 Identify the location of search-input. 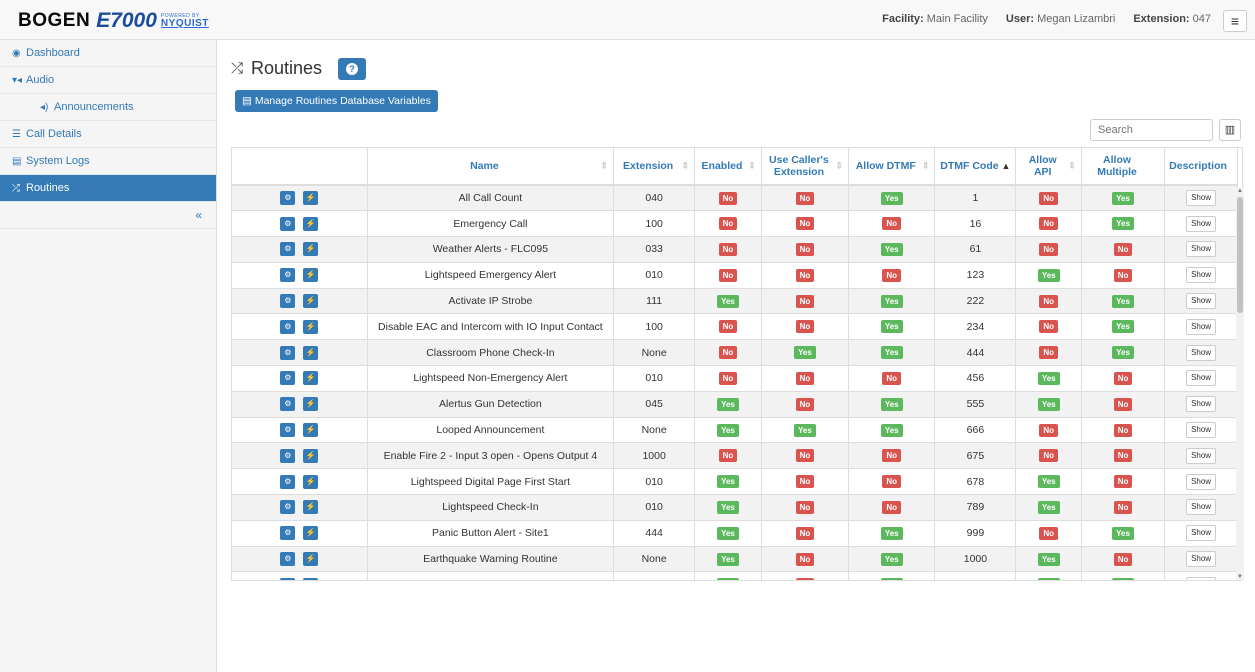
(1151, 130).